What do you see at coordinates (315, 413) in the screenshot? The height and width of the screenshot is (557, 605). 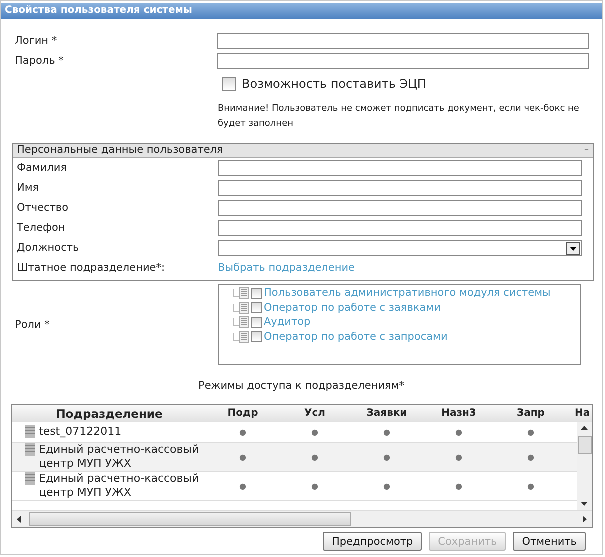 I see `column-header: Усл` at bounding box center [315, 413].